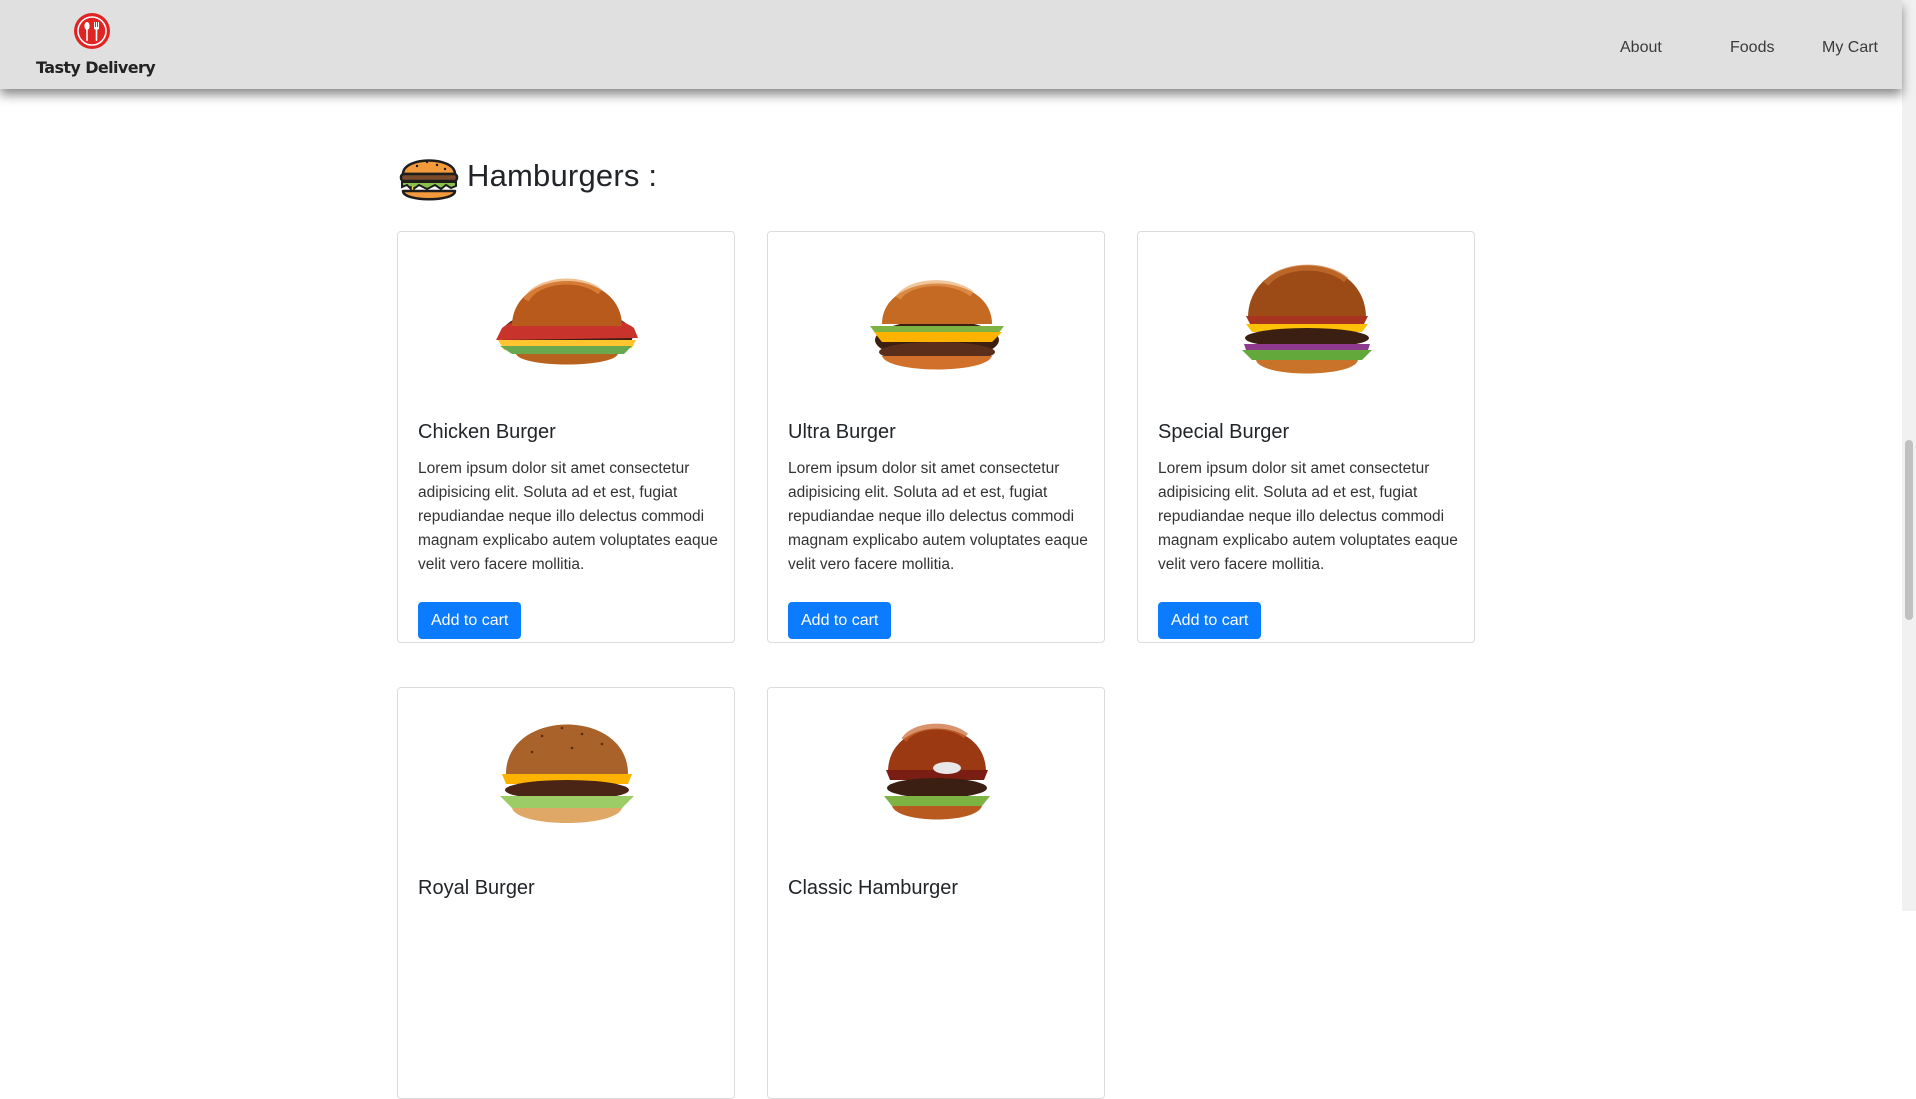 This screenshot has height=1099, width=1916. What do you see at coordinates (951, 44) in the screenshot?
I see `navbar: Tasty Delivery About Foods My Cart` at bounding box center [951, 44].